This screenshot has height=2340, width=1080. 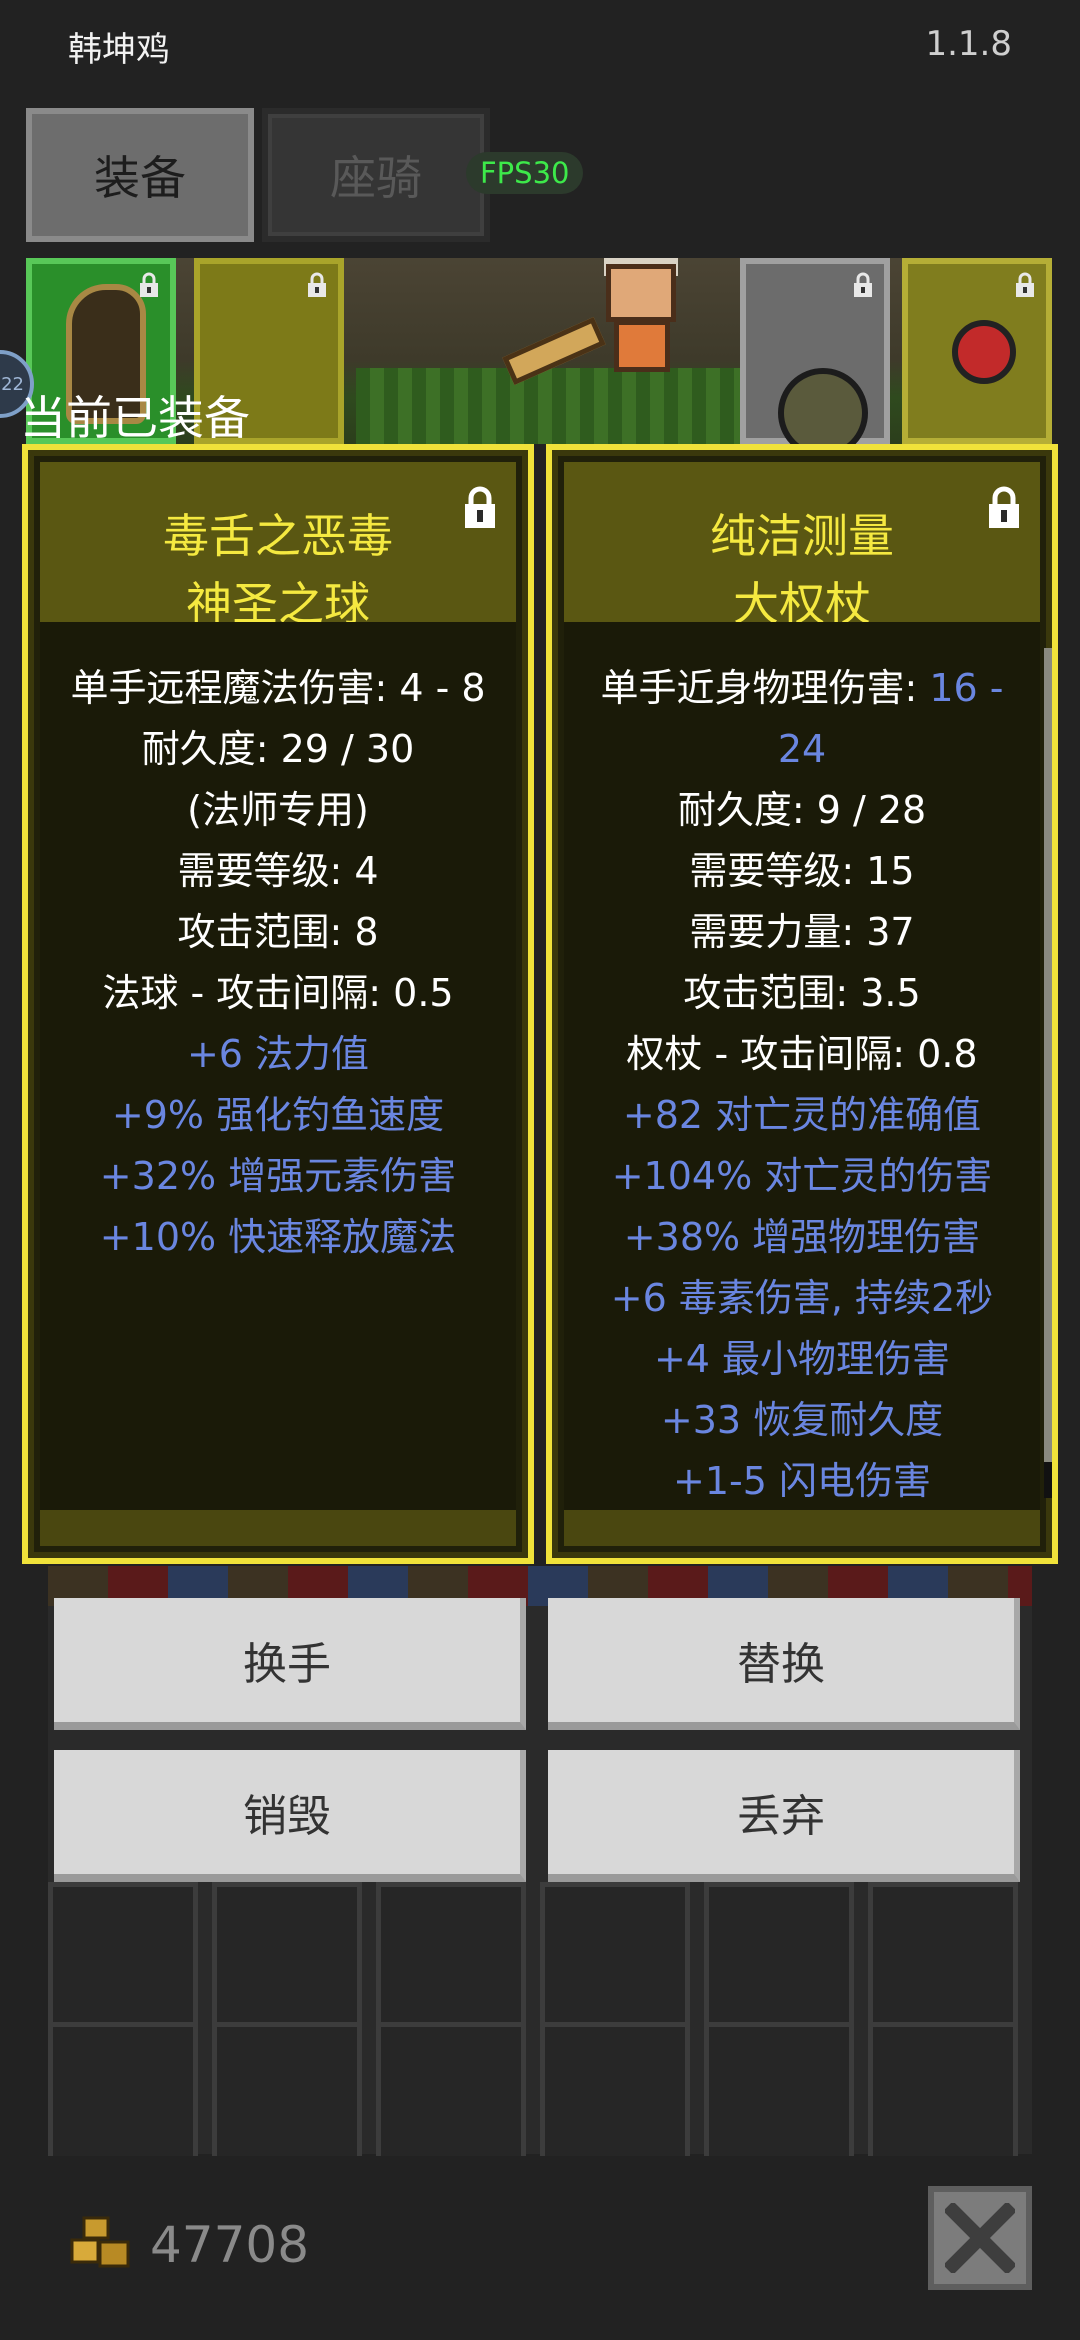 I want to click on item-stat: +6 法力值, so click(x=278, y=1054).